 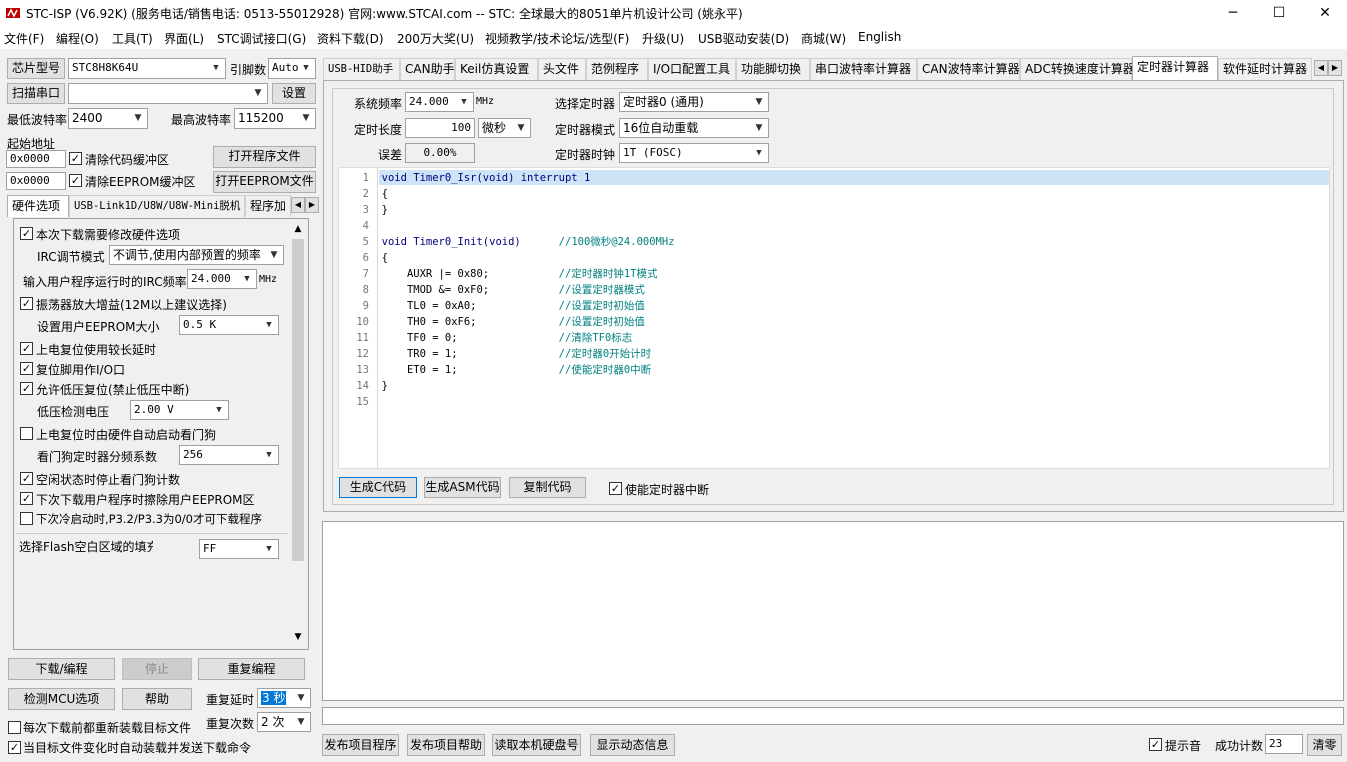 What do you see at coordinates (361, 69) in the screenshot?
I see `tab-usb-hid: USB-HID助手` at bounding box center [361, 69].